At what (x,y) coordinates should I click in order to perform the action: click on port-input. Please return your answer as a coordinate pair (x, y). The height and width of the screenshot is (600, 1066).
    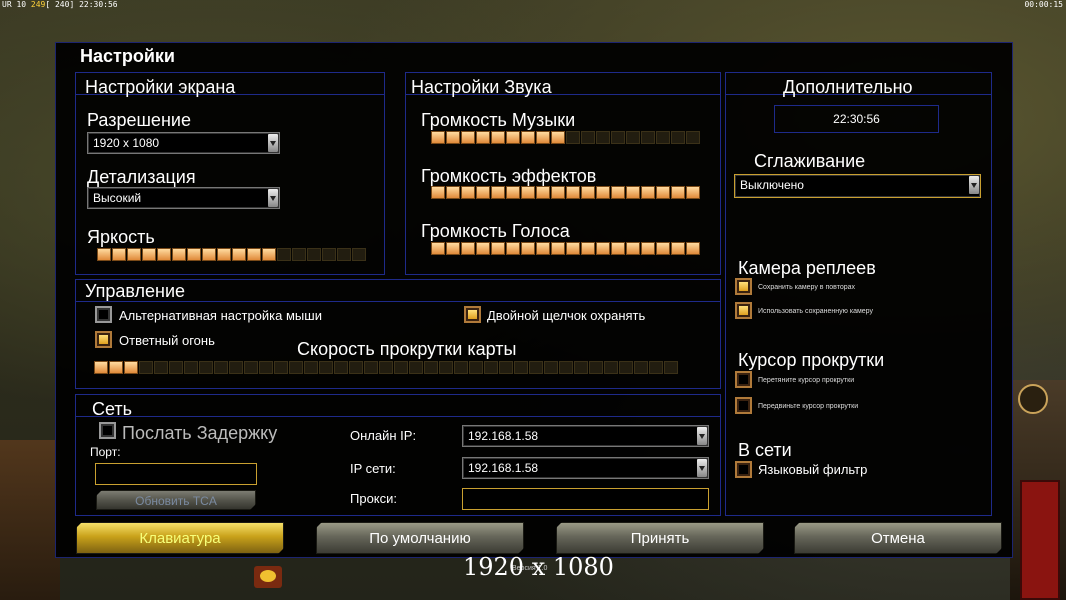
    Looking at the image, I should click on (176, 474).